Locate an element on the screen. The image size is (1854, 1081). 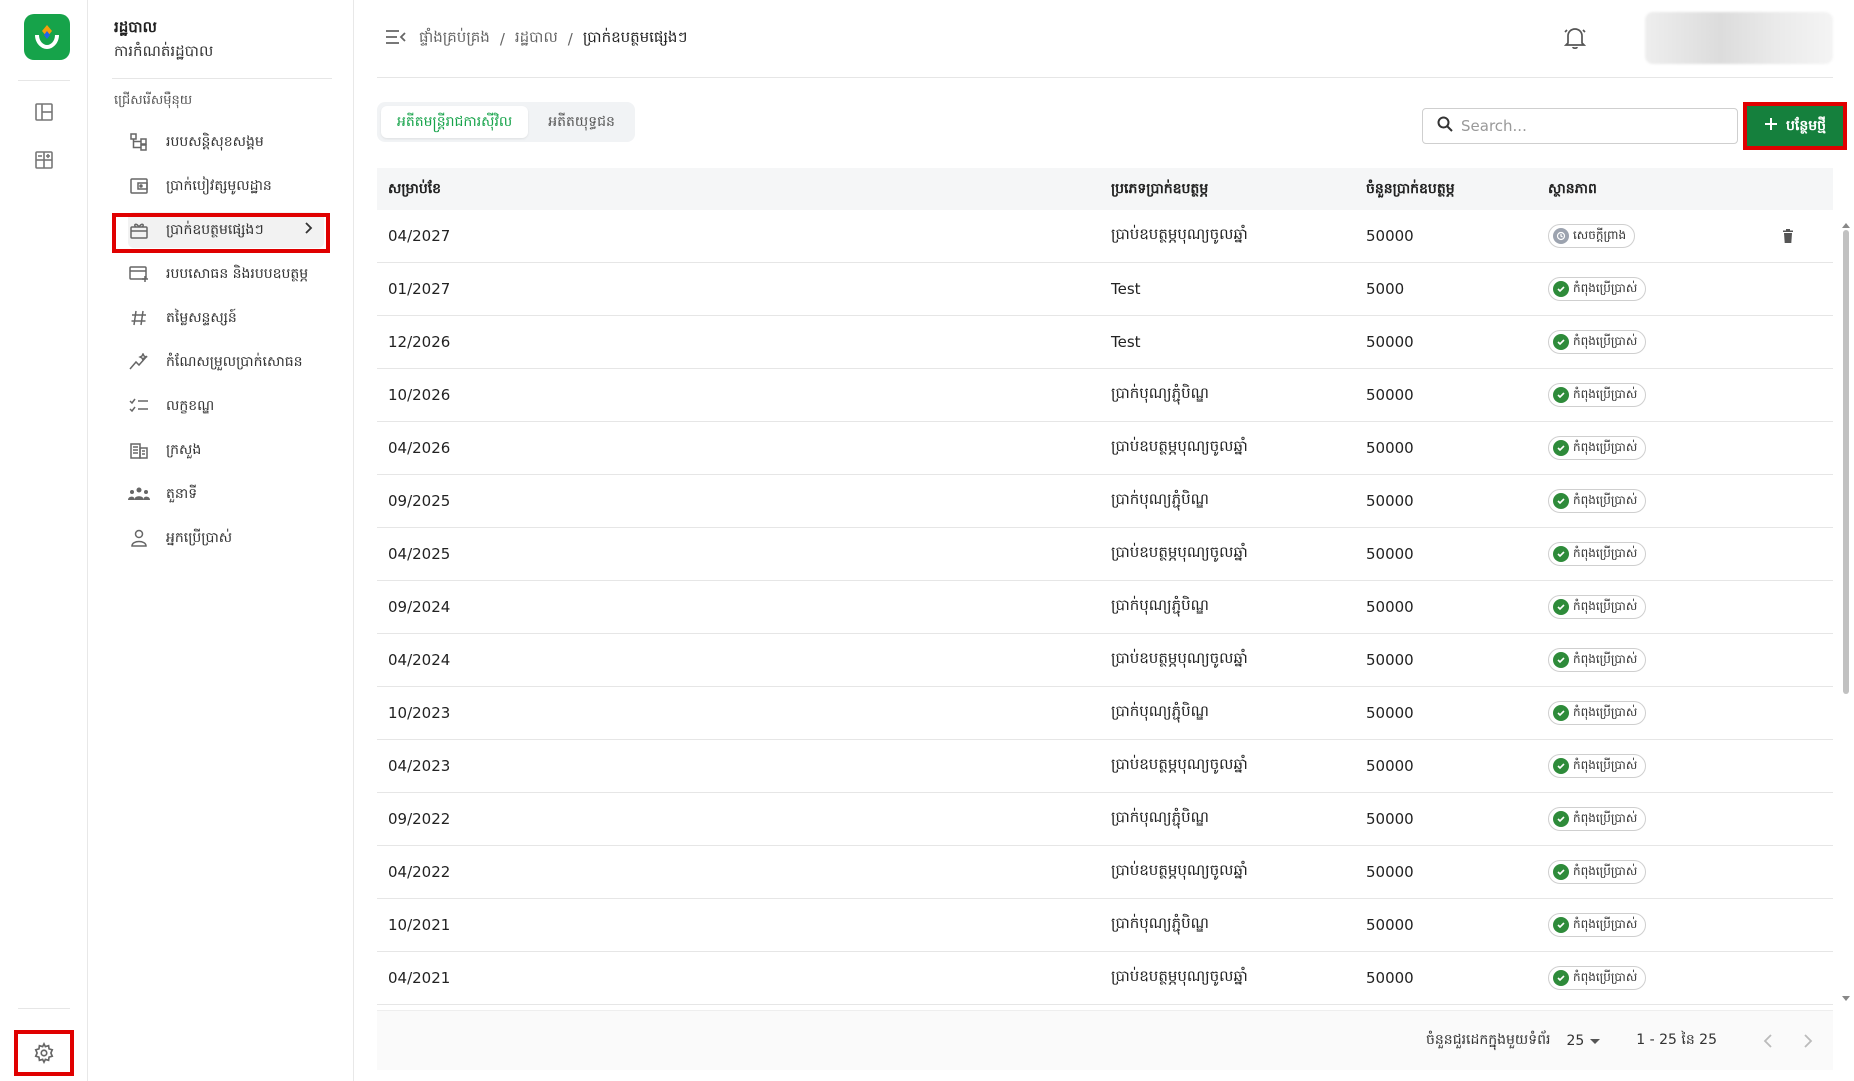
tab-civil-servants: អតីតមន្ត្រីរាជការស៊ីវិល is located at coordinates (455, 122).